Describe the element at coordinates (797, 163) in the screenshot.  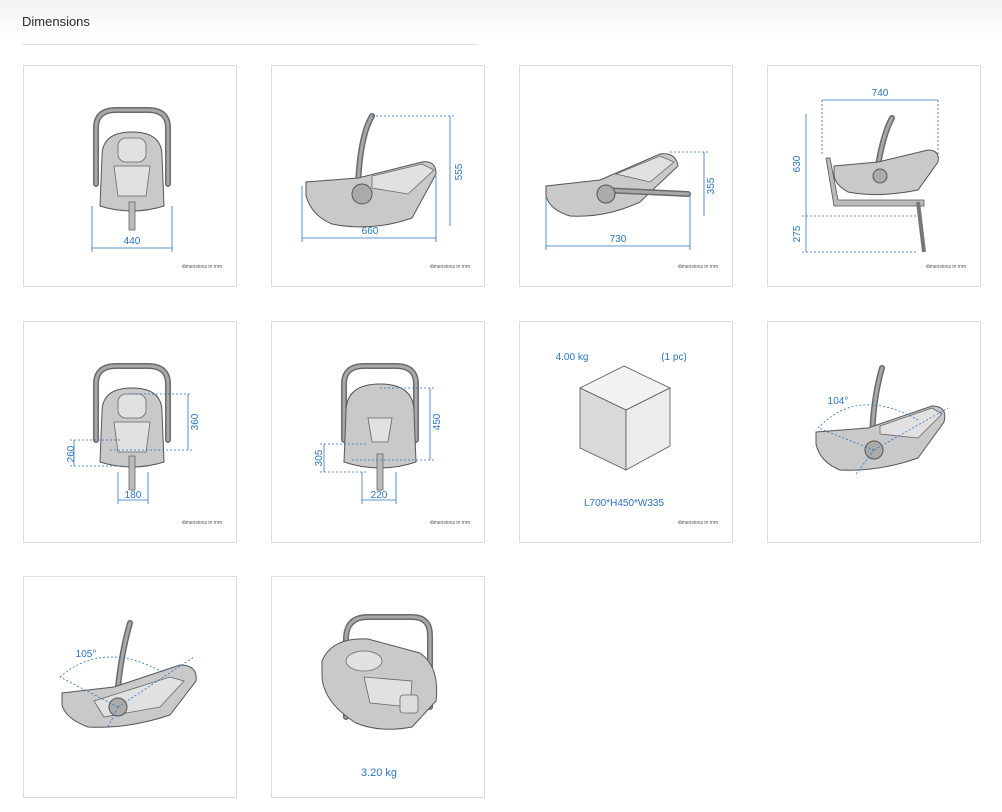
I see `seat-height-label: 630` at that location.